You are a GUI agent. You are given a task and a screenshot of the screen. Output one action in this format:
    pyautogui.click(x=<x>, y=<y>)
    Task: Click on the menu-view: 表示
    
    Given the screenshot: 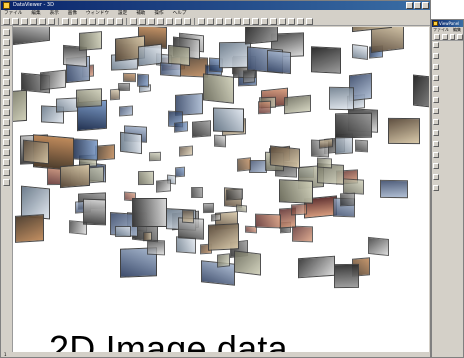 What is the action you would take?
    pyautogui.click(x=54, y=13)
    